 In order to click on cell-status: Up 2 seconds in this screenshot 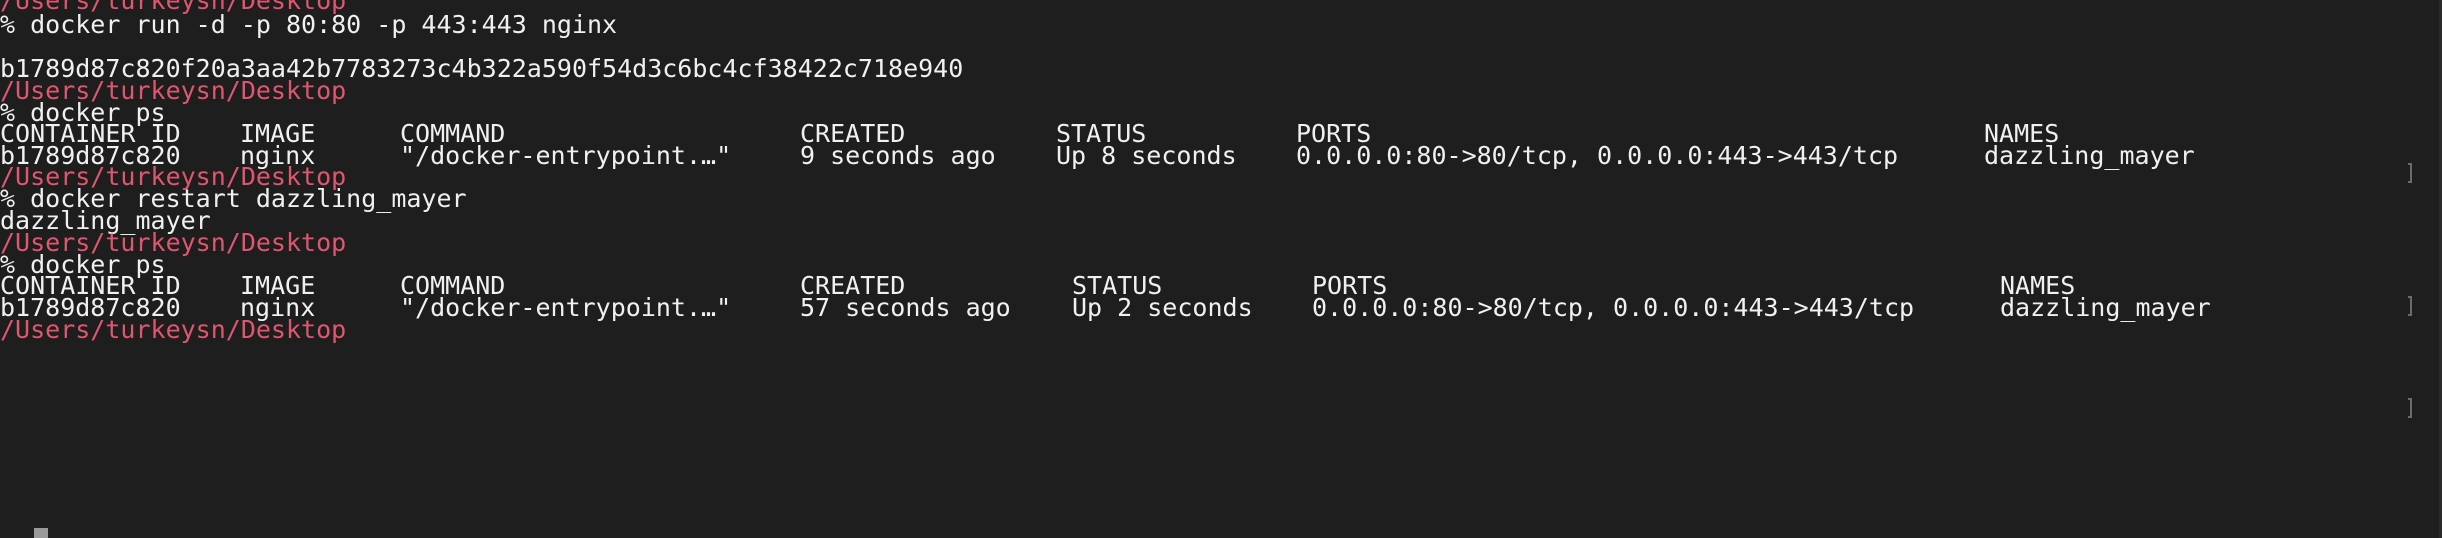, I will do `click(1162, 307)`.